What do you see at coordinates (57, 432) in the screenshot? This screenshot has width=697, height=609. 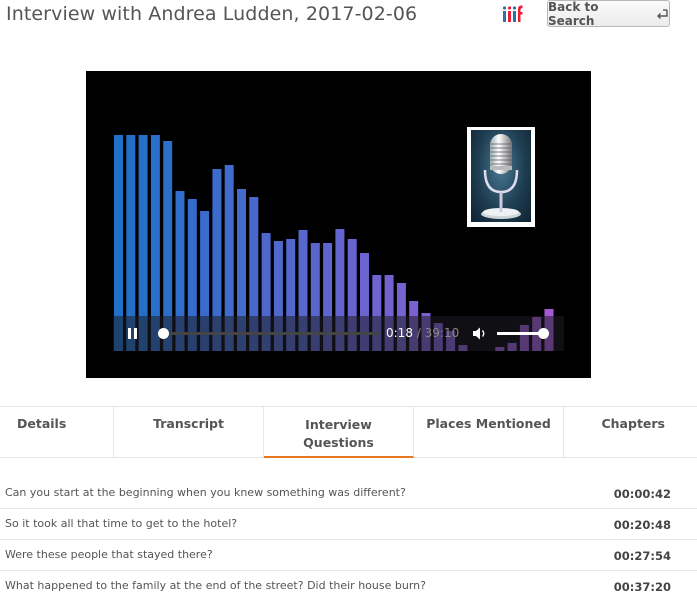 I see `tab-details: Details` at bounding box center [57, 432].